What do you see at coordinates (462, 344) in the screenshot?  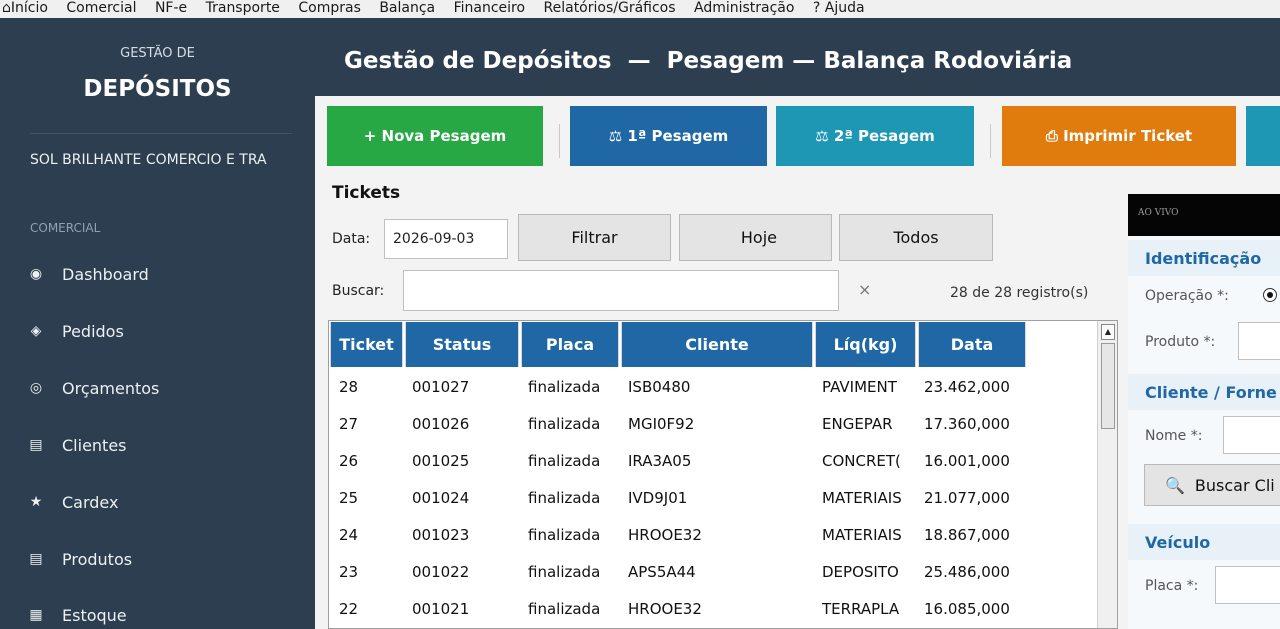 I see `column-header-status: Status` at bounding box center [462, 344].